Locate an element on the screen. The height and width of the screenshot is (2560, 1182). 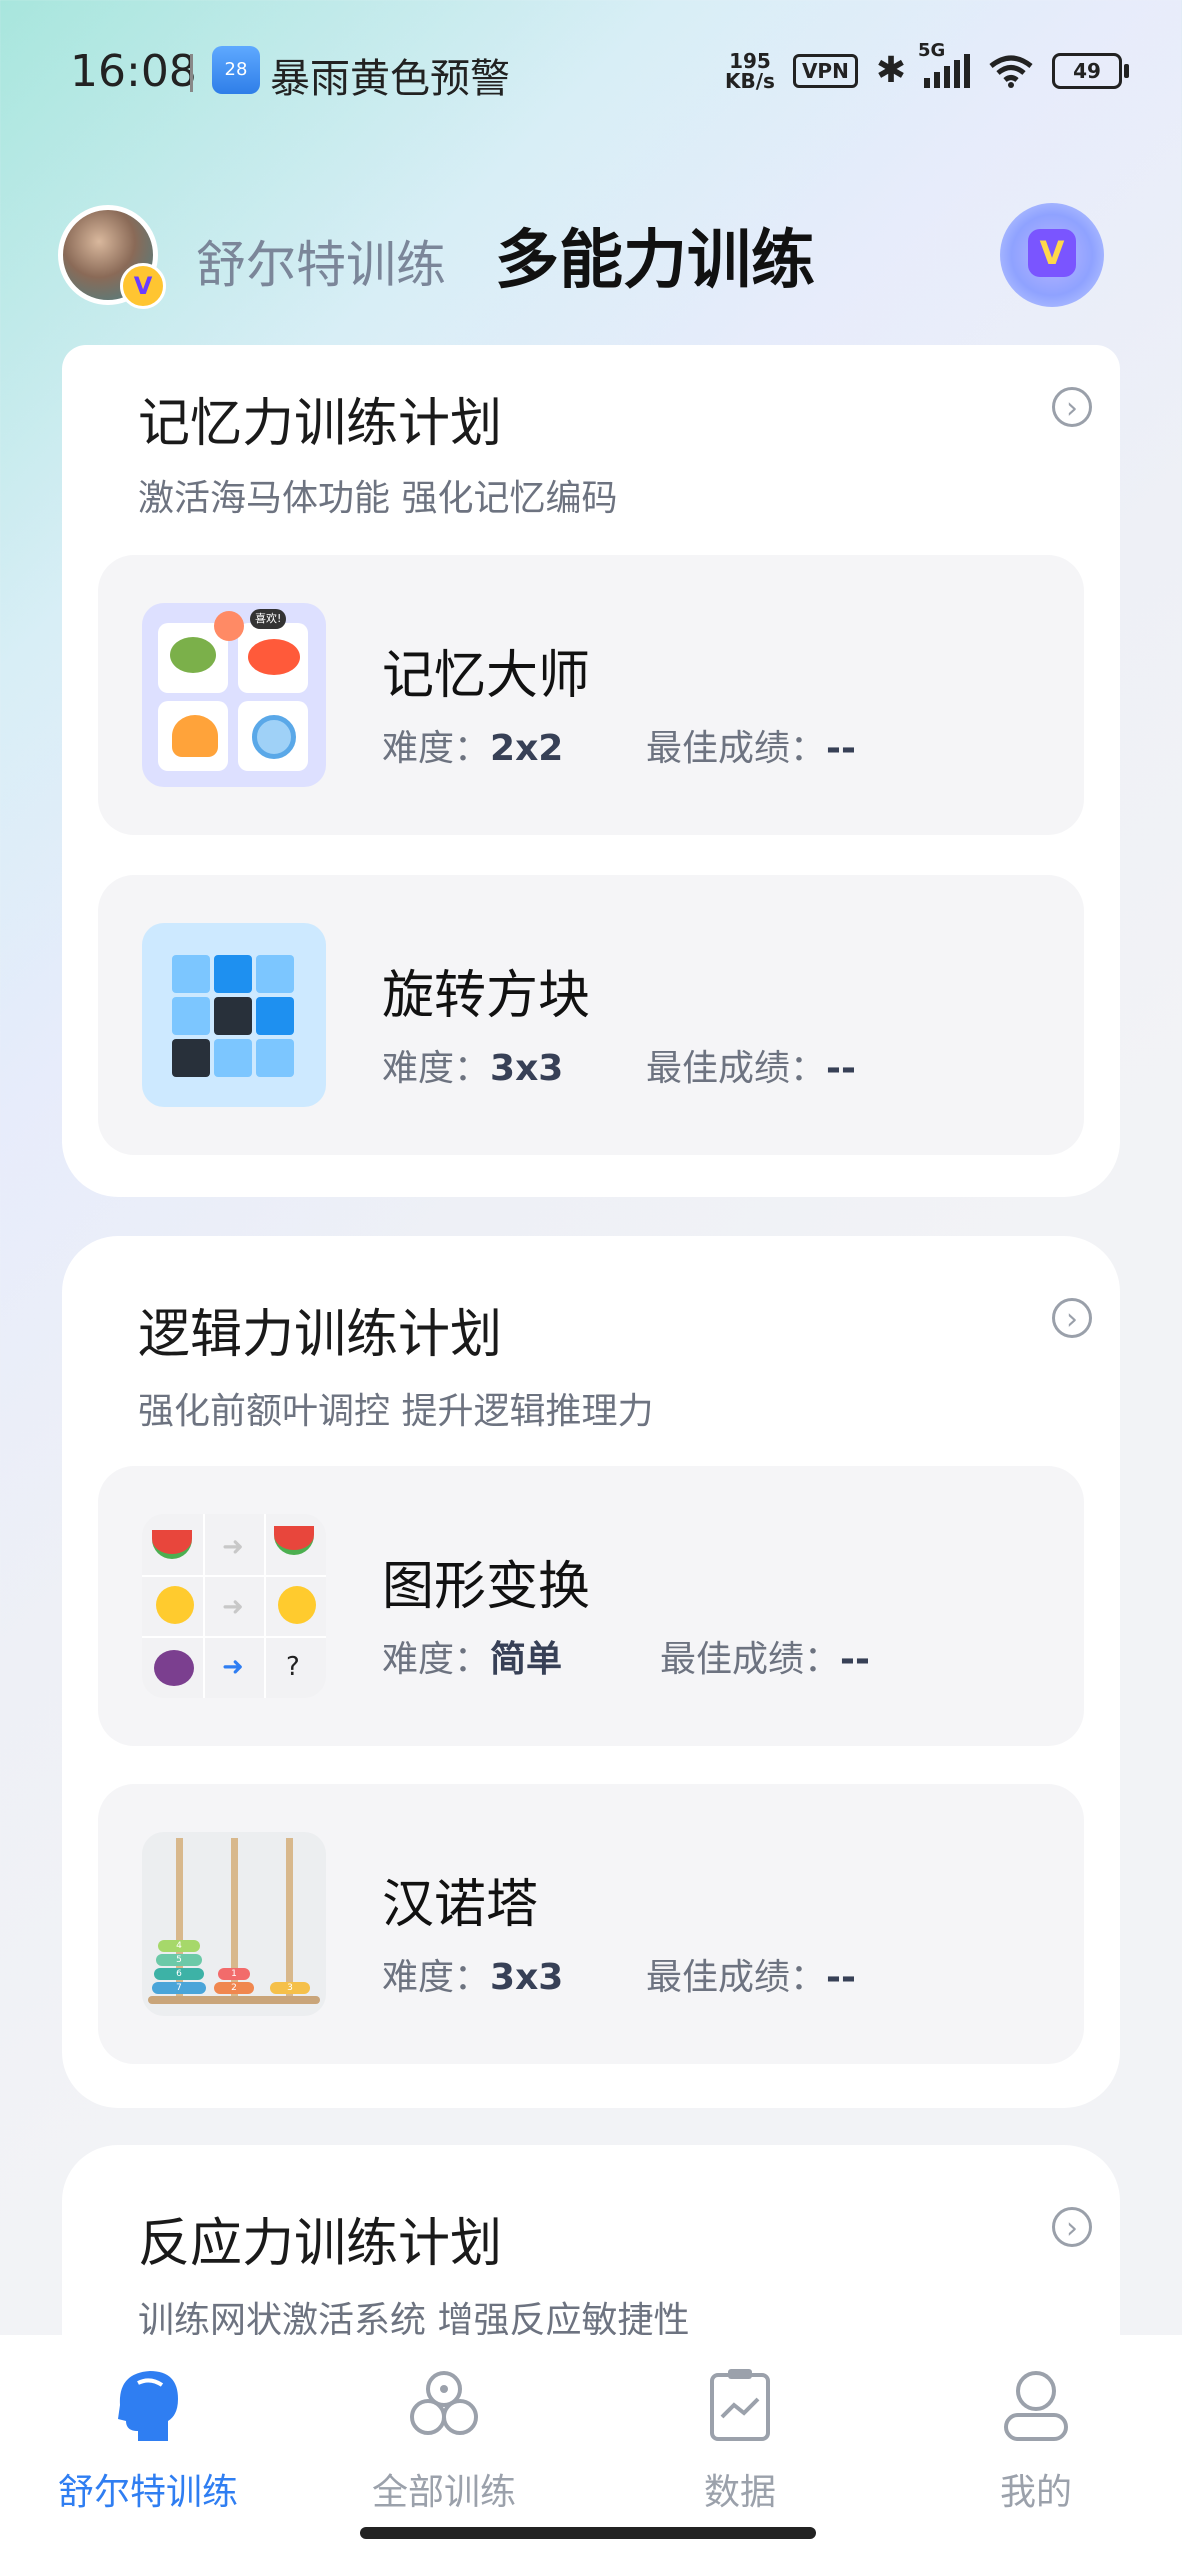
status-bar: 16:08 28 暴雨黄色预警 195 KB/s VPN ✱ 5G 49 is located at coordinates (591, 75).